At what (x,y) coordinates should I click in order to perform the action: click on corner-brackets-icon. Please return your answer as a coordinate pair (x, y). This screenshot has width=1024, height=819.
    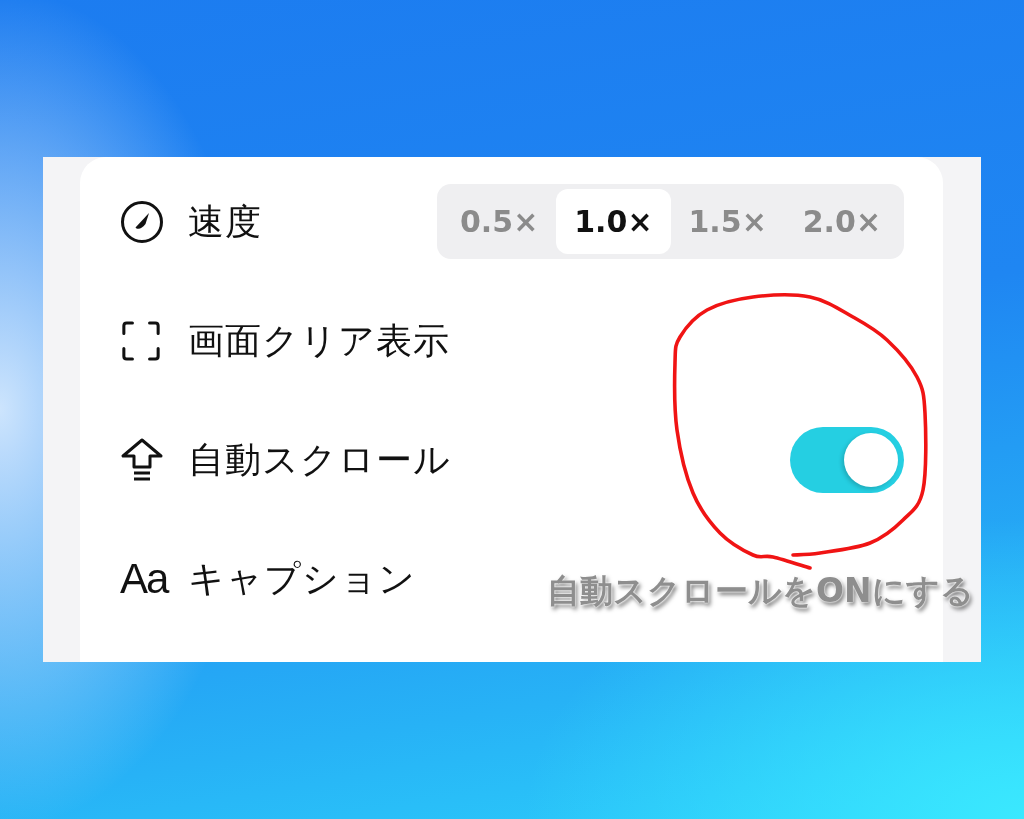
    Looking at the image, I should click on (141, 340).